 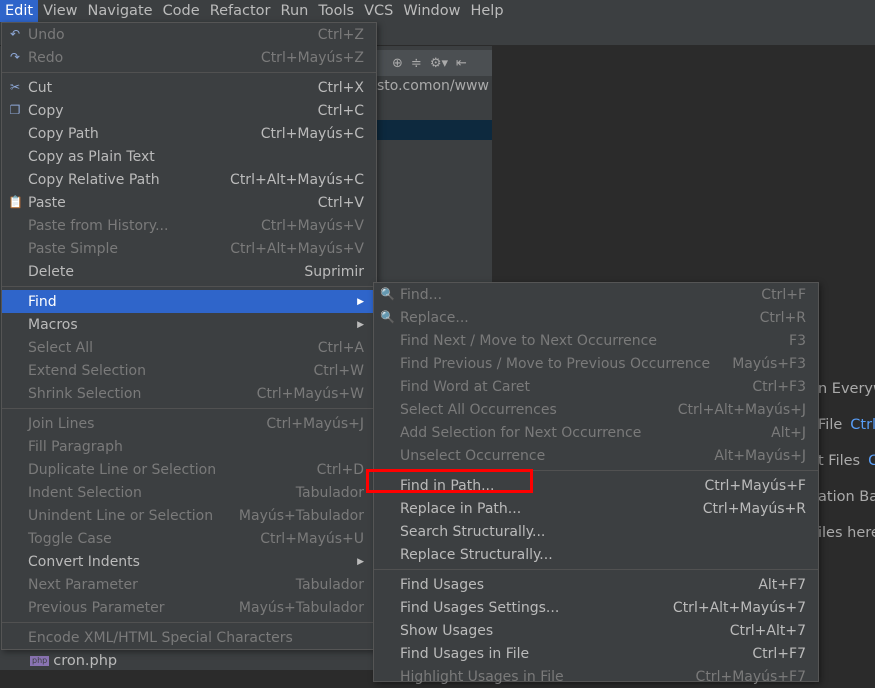 I want to click on menu-item-previous-parameter: Previous Parameter Mayús+Tabulador, so click(x=189, y=607).